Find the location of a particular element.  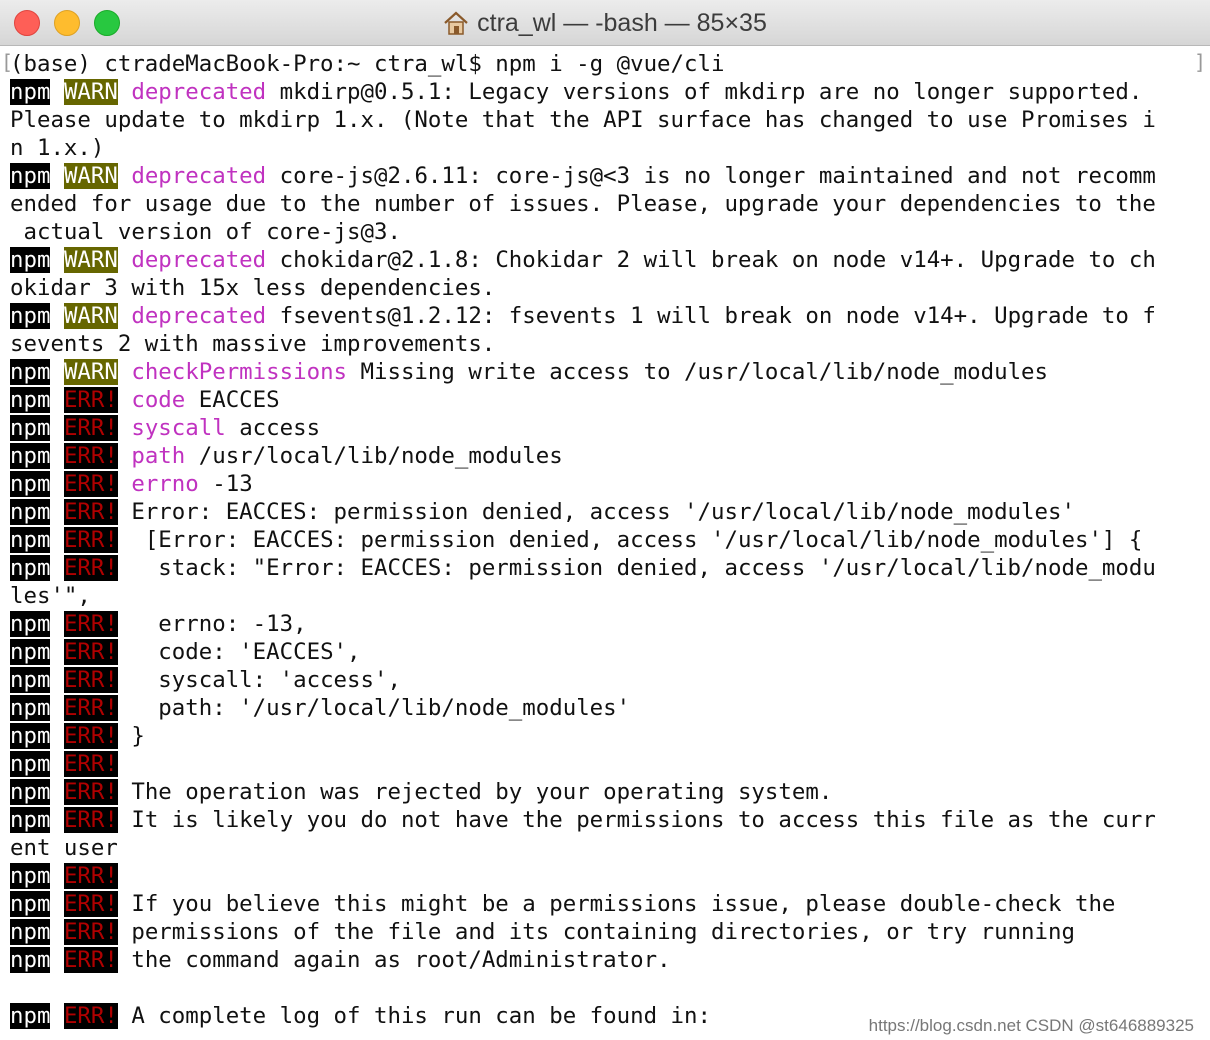

scroll-right-bracket: ] is located at coordinates (1199, 62).